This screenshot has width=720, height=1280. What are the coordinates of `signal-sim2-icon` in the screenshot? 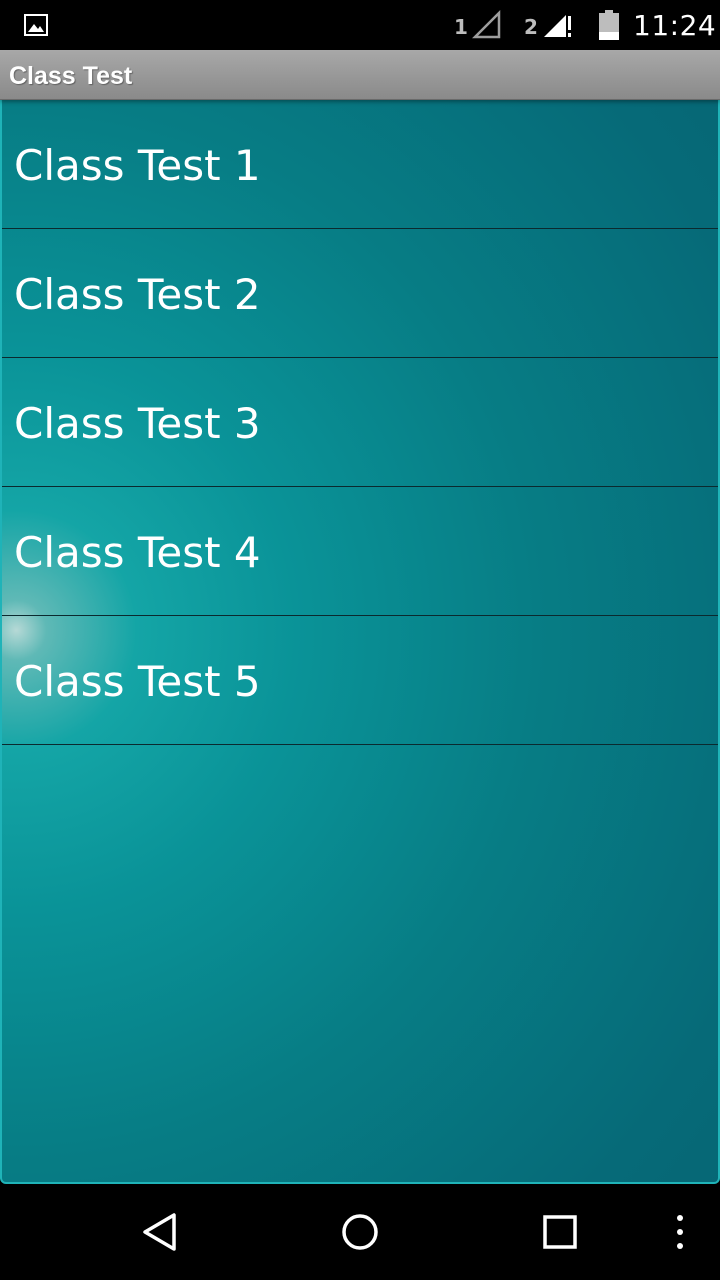 It's located at (557, 26).